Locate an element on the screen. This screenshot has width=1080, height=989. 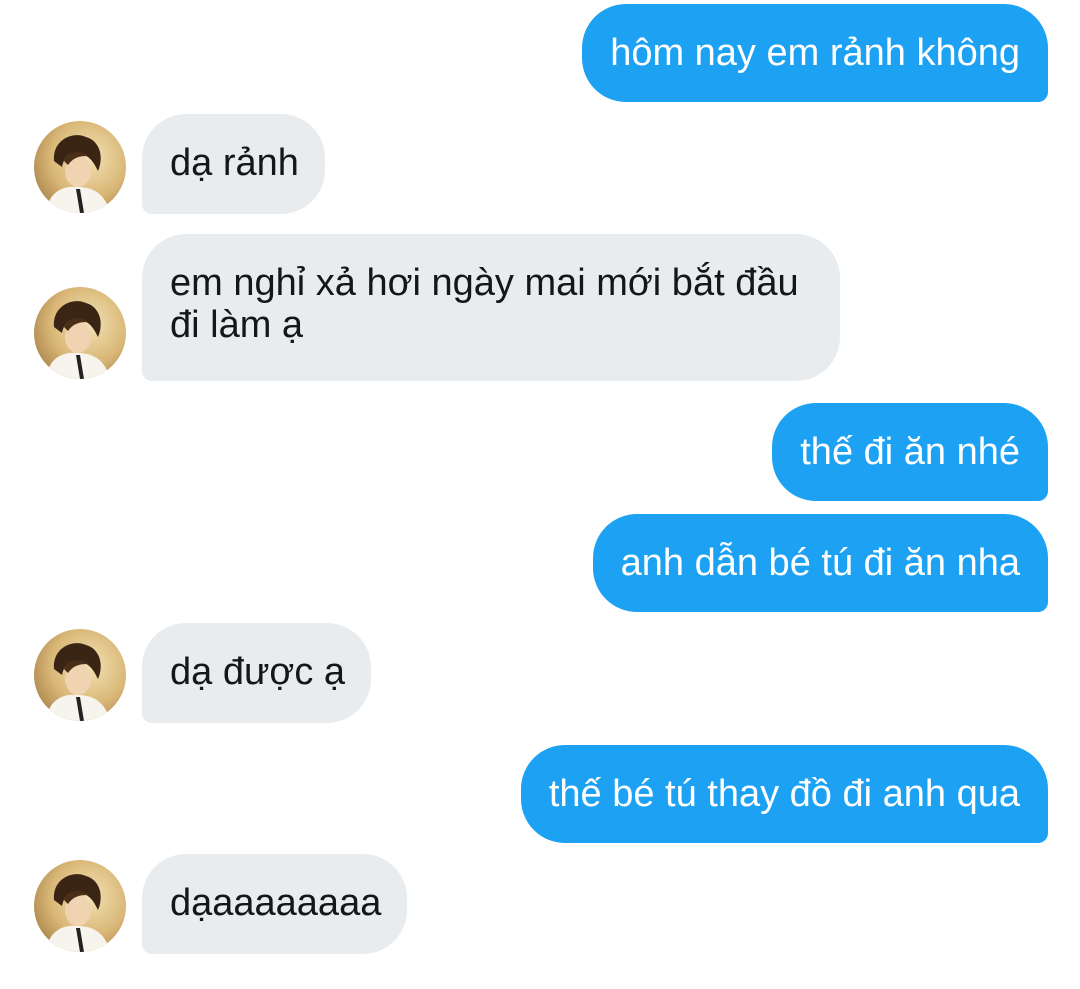
message-bubble-outgoing: thế bé tú thay đồ đi anh qua is located at coordinates (784, 794).